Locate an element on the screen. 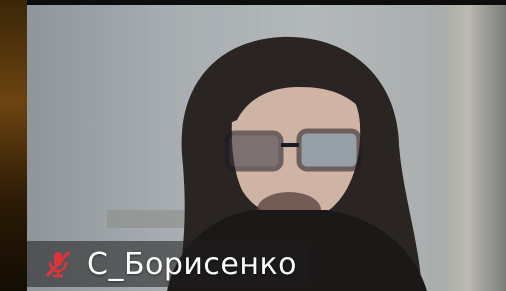  mic-muted-icon is located at coordinates (58, 264).